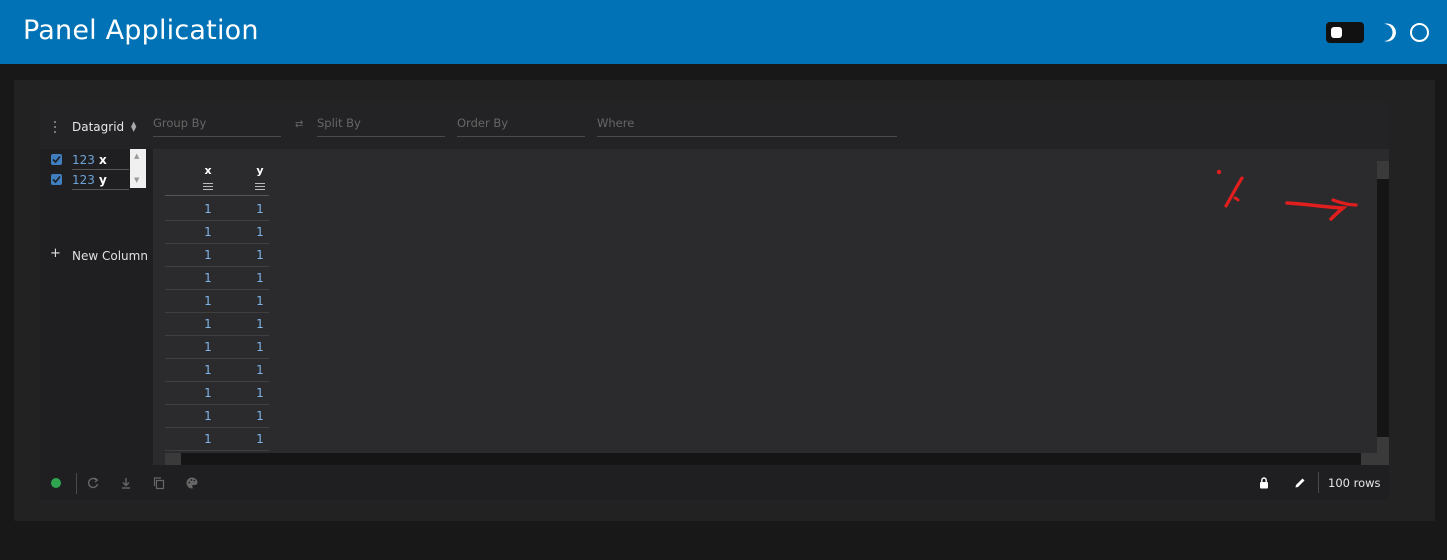 The height and width of the screenshot is (560, 1447). I want to click on new-column-label: New Column, so click(110, 256).